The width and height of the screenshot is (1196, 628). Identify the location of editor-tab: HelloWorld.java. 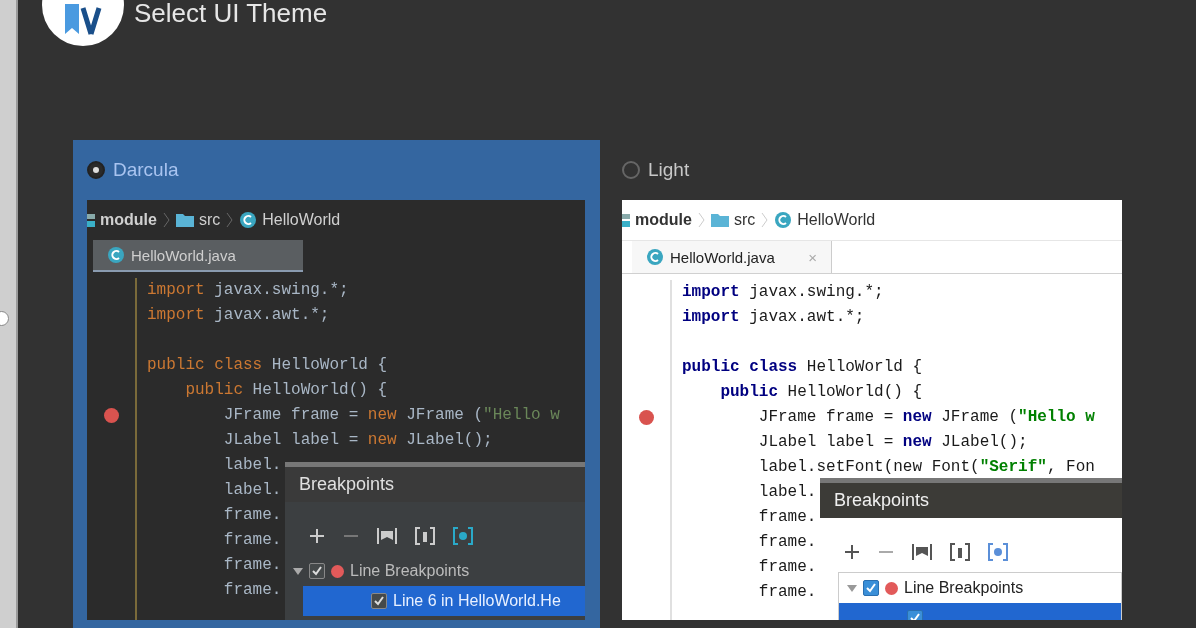
(198, 256).